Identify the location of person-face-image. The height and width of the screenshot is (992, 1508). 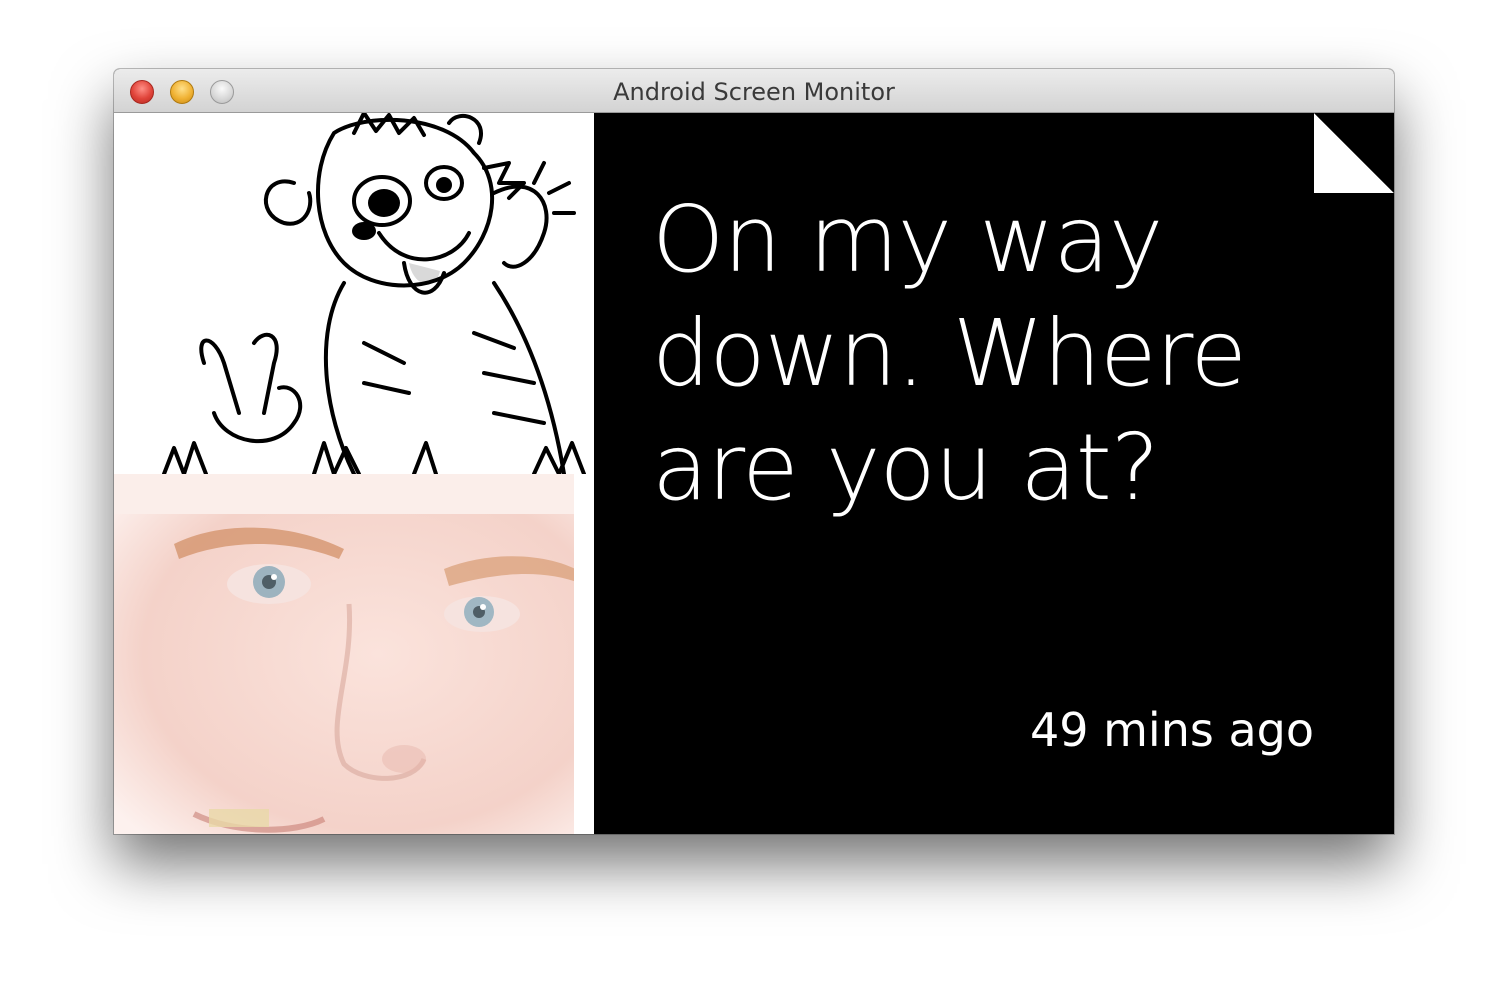
(354, 654).